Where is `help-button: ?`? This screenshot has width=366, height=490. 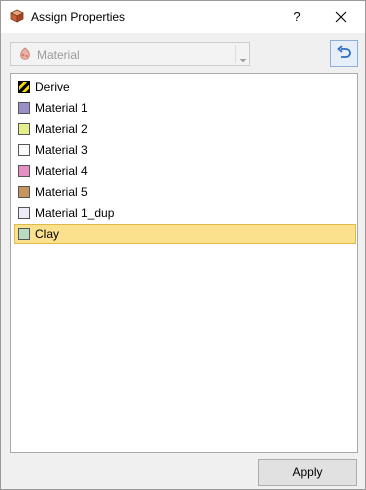
help-button: ? is located at coordinates (297, 17).